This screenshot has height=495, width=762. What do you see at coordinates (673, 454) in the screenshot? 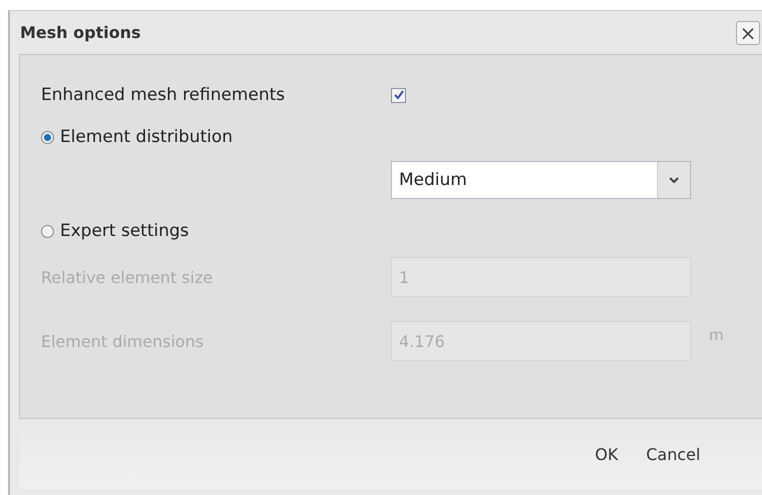
I see `dialog-button: Cancel` at bounding box center [673, 454].